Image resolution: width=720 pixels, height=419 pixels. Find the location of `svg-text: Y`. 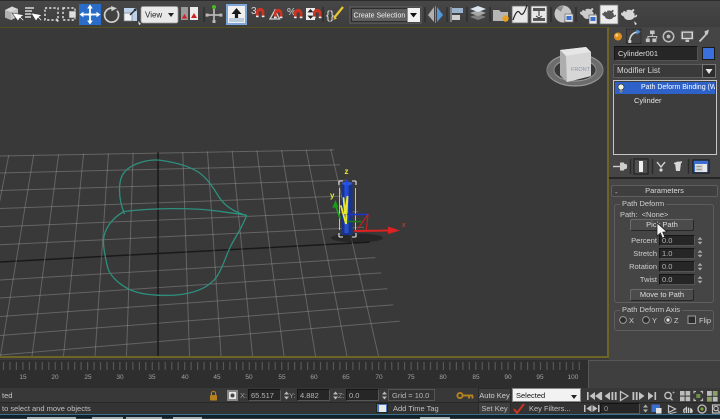

svg-text: Y is located at coordinates (654, 320).